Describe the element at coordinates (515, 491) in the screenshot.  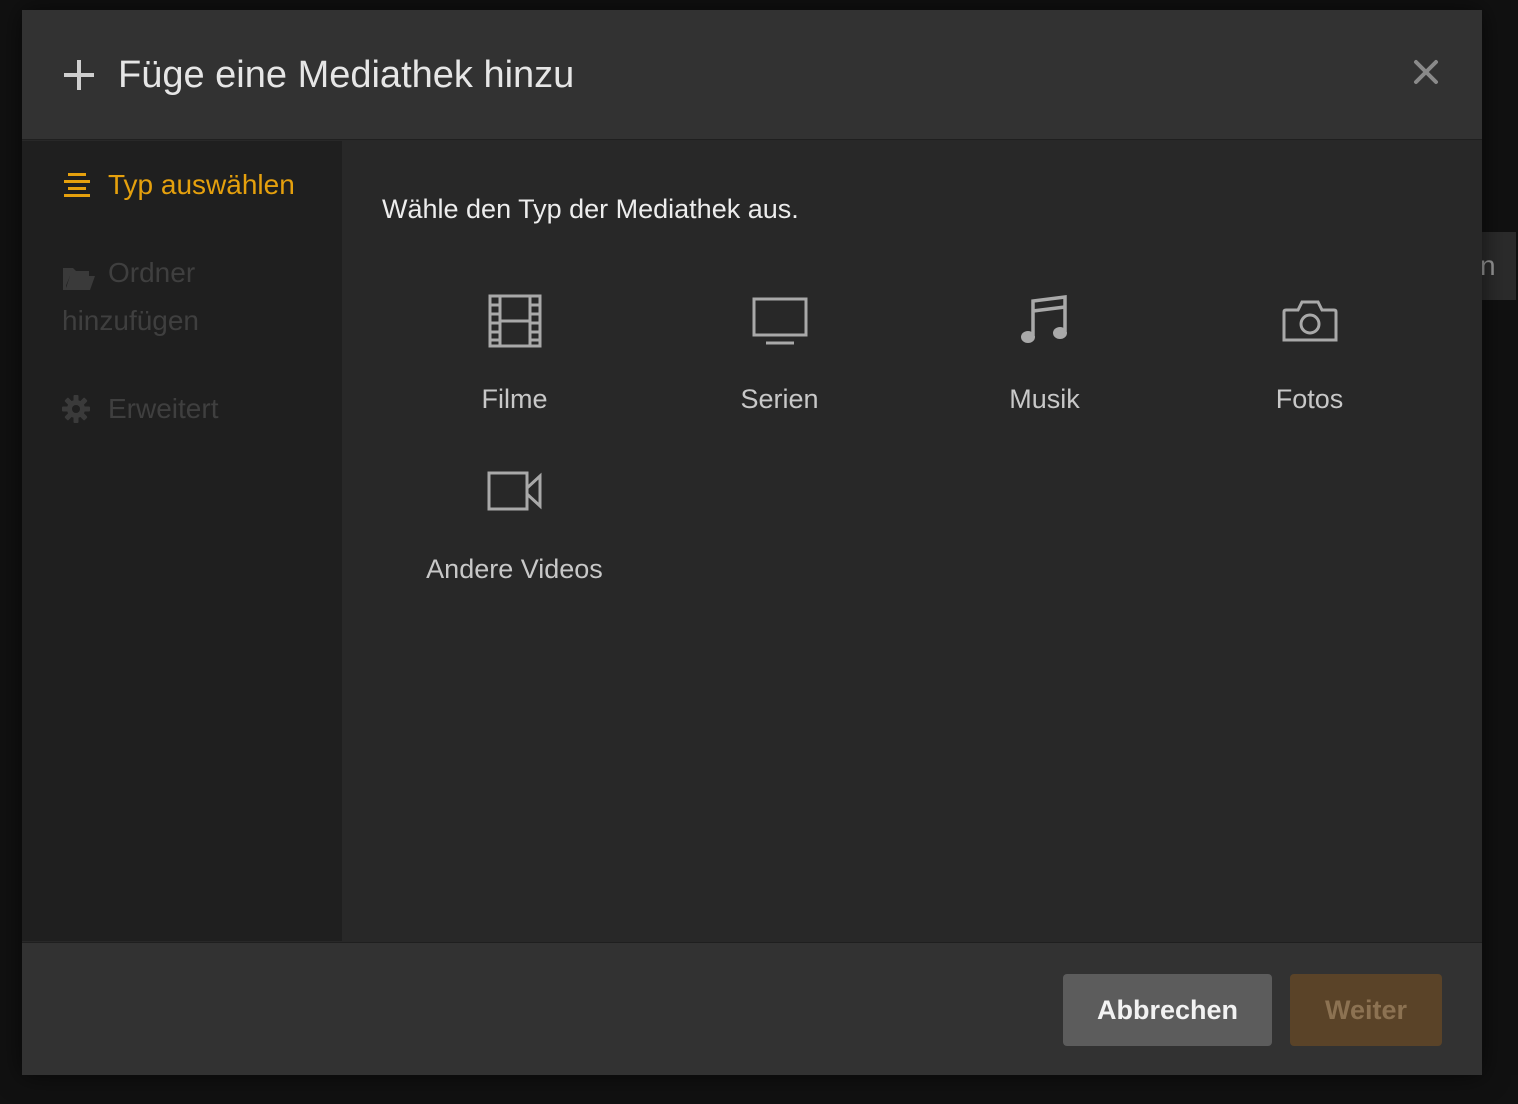
I see `video-camera-icon` at that location.